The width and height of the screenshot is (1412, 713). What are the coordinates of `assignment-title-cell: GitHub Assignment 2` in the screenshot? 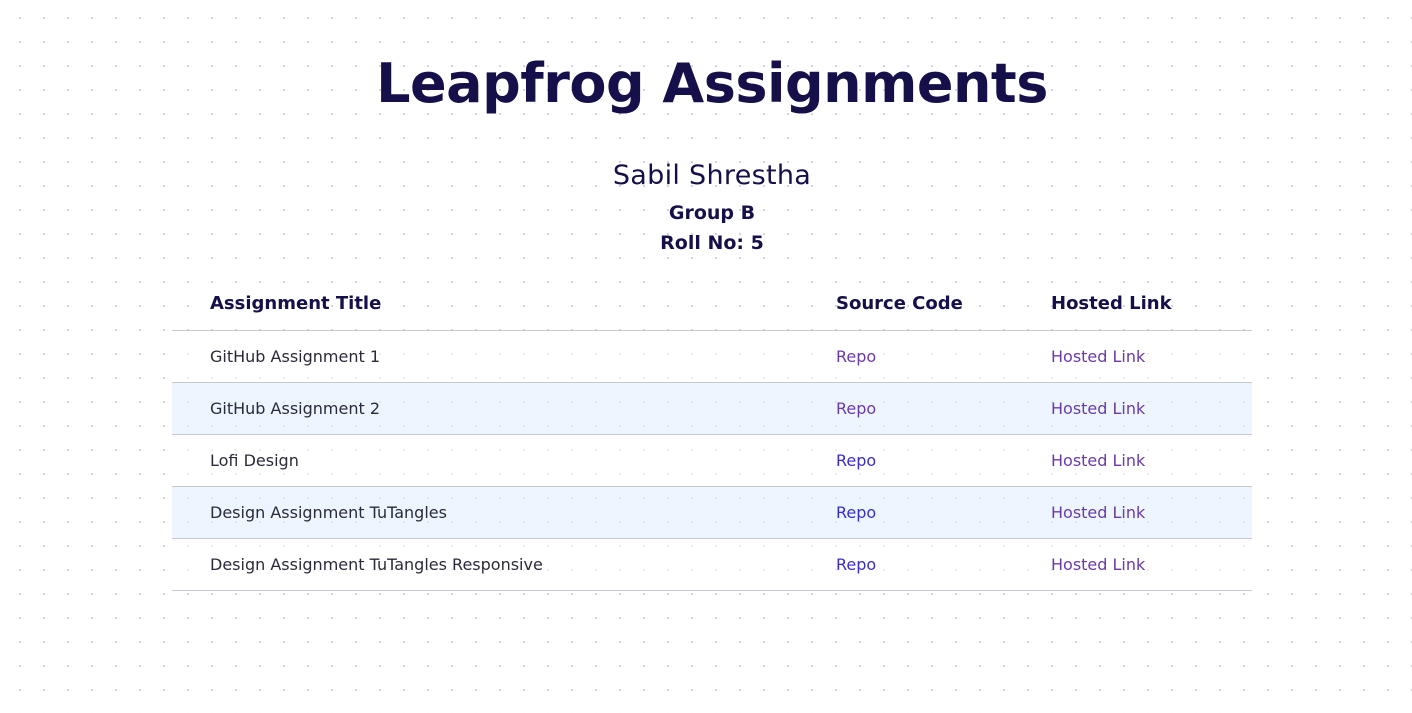 It's located at (504, 408).